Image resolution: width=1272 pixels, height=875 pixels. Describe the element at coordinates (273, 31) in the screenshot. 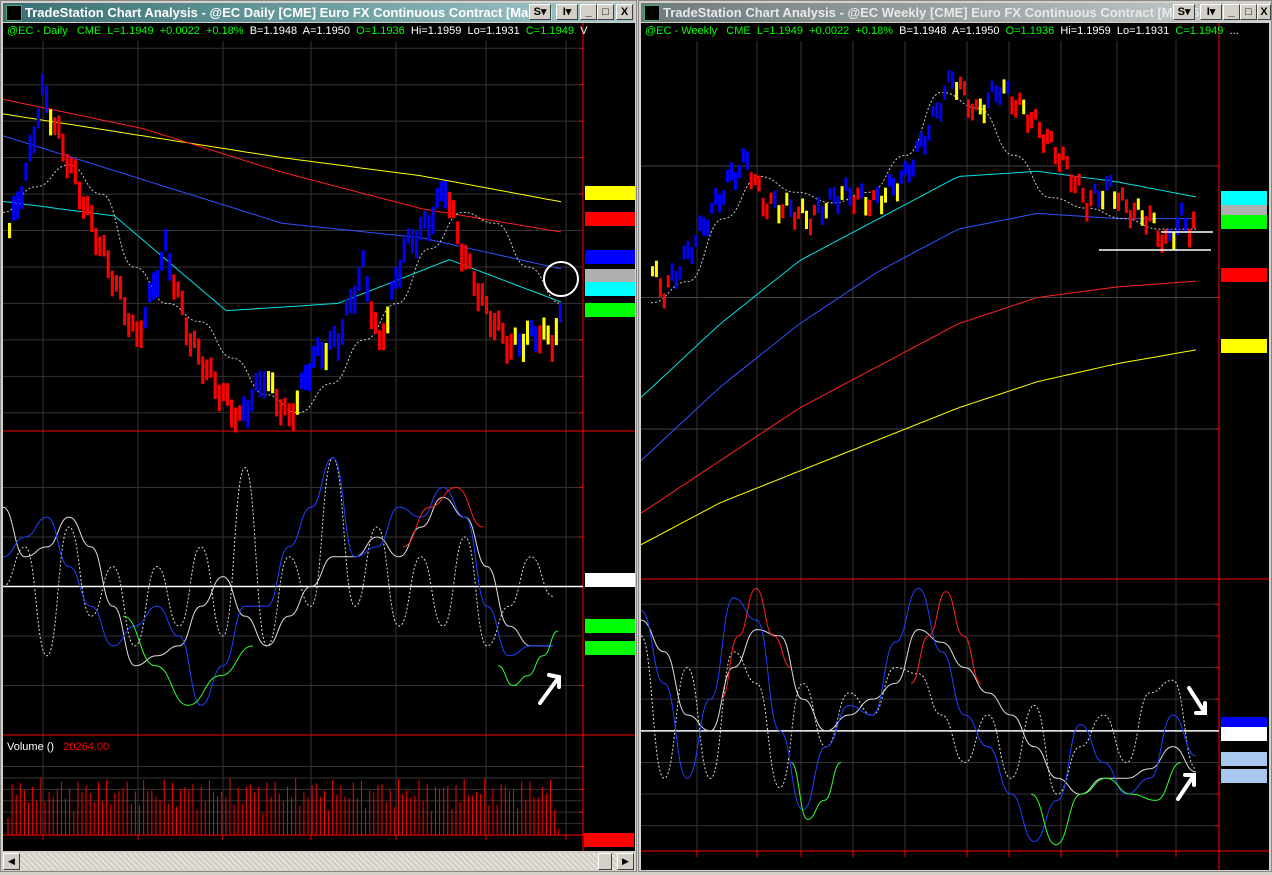

I see `bid-price: B=1.1948` at that location.